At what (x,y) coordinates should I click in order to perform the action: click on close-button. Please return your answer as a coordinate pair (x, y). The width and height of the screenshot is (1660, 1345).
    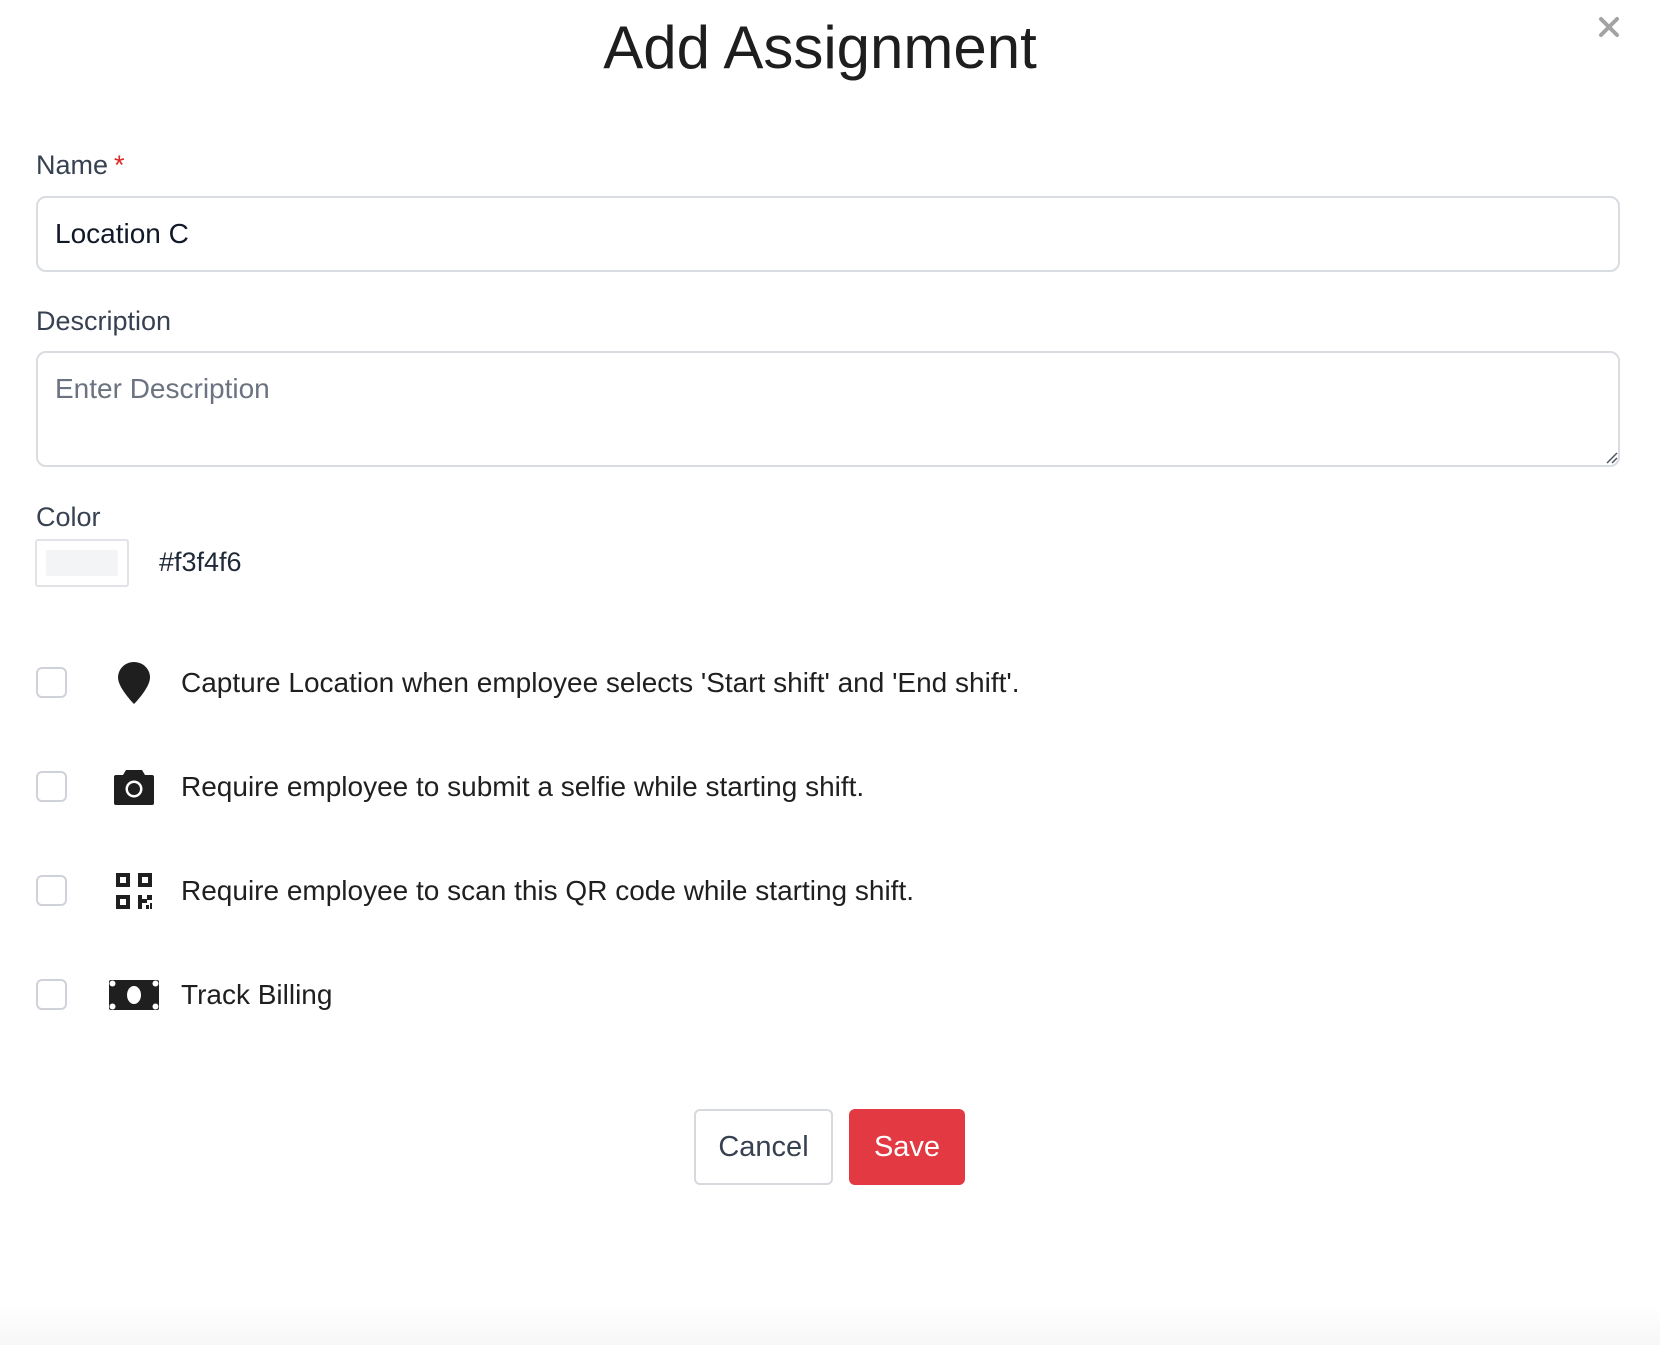
    Looking at the image, I should click on (1609, 27).